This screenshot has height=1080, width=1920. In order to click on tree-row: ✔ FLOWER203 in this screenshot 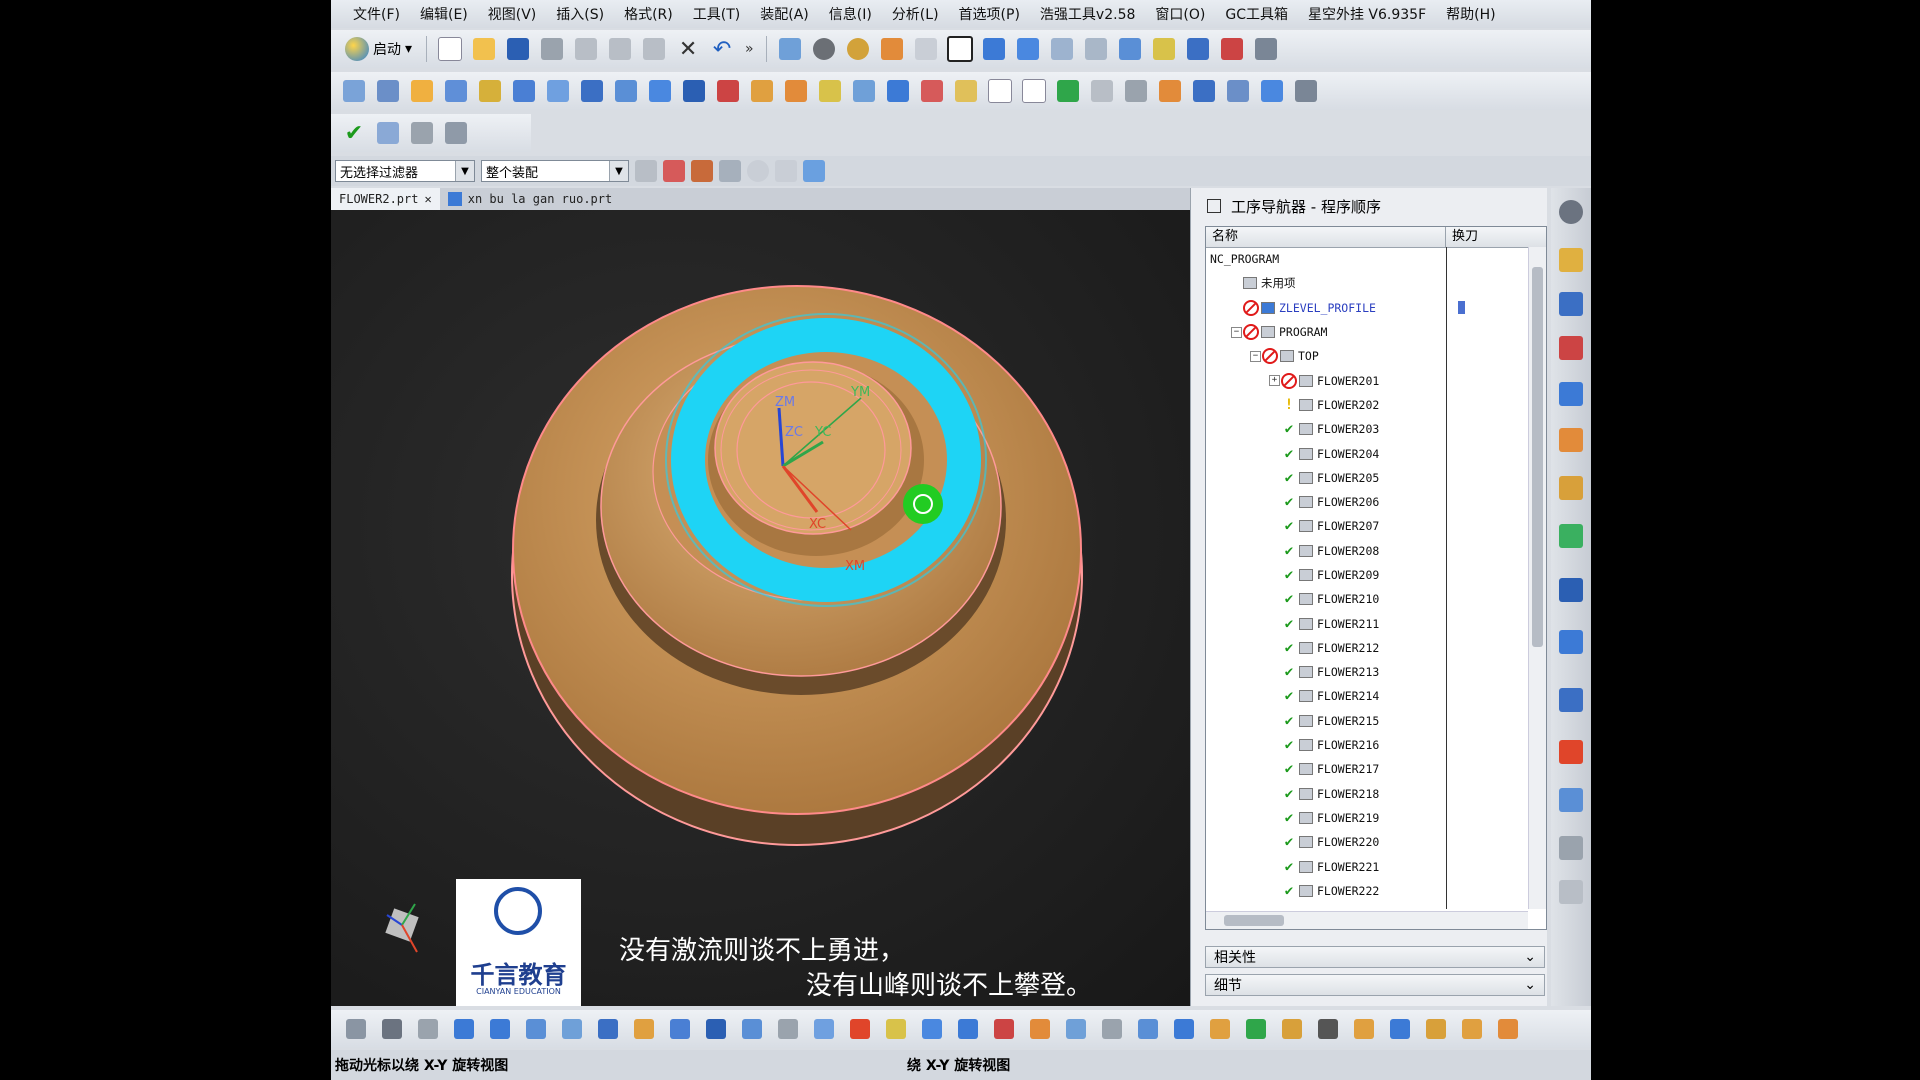, I will do `click(1367, 429)`.